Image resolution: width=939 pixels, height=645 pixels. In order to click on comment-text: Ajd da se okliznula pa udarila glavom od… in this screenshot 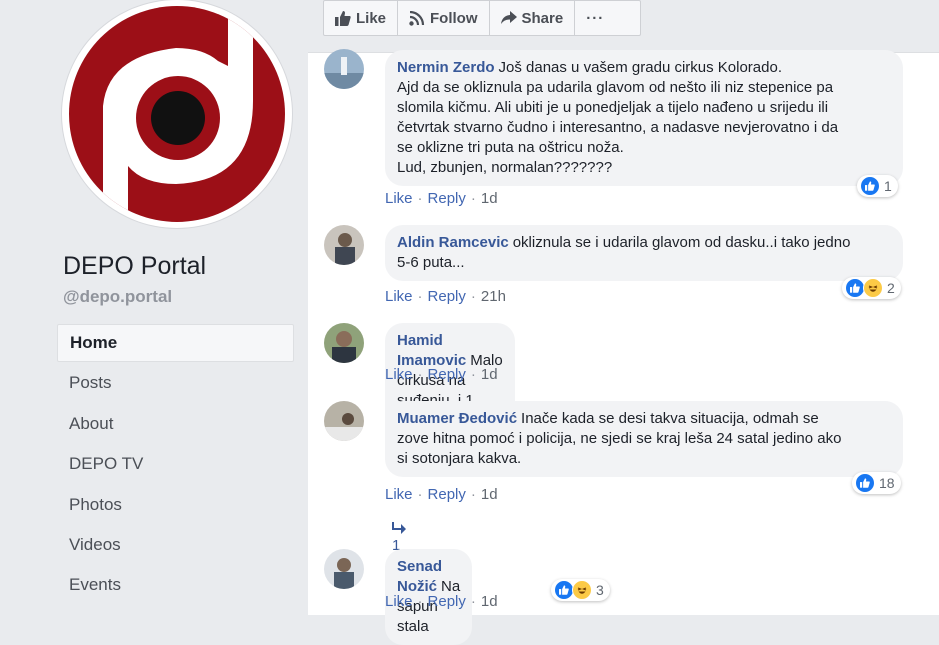, I will do `click(615, 87)`.